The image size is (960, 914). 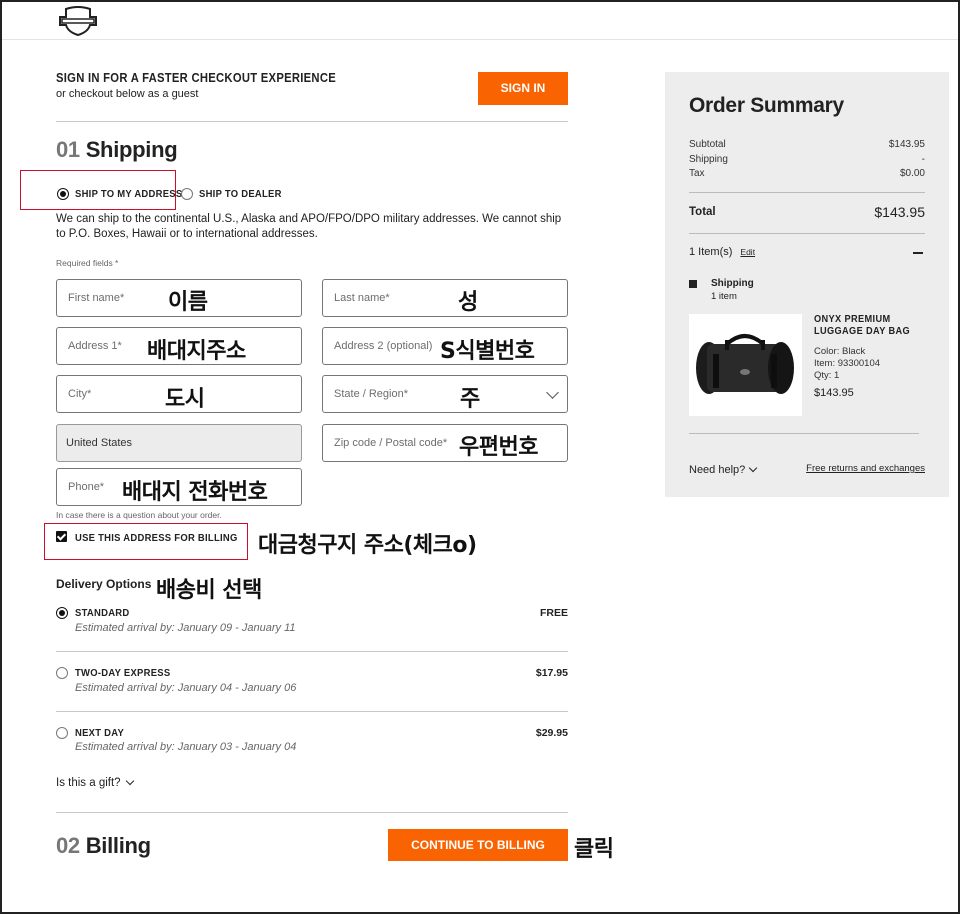 I want to click on annotation-city: 도시, so click(x=185, y=399).